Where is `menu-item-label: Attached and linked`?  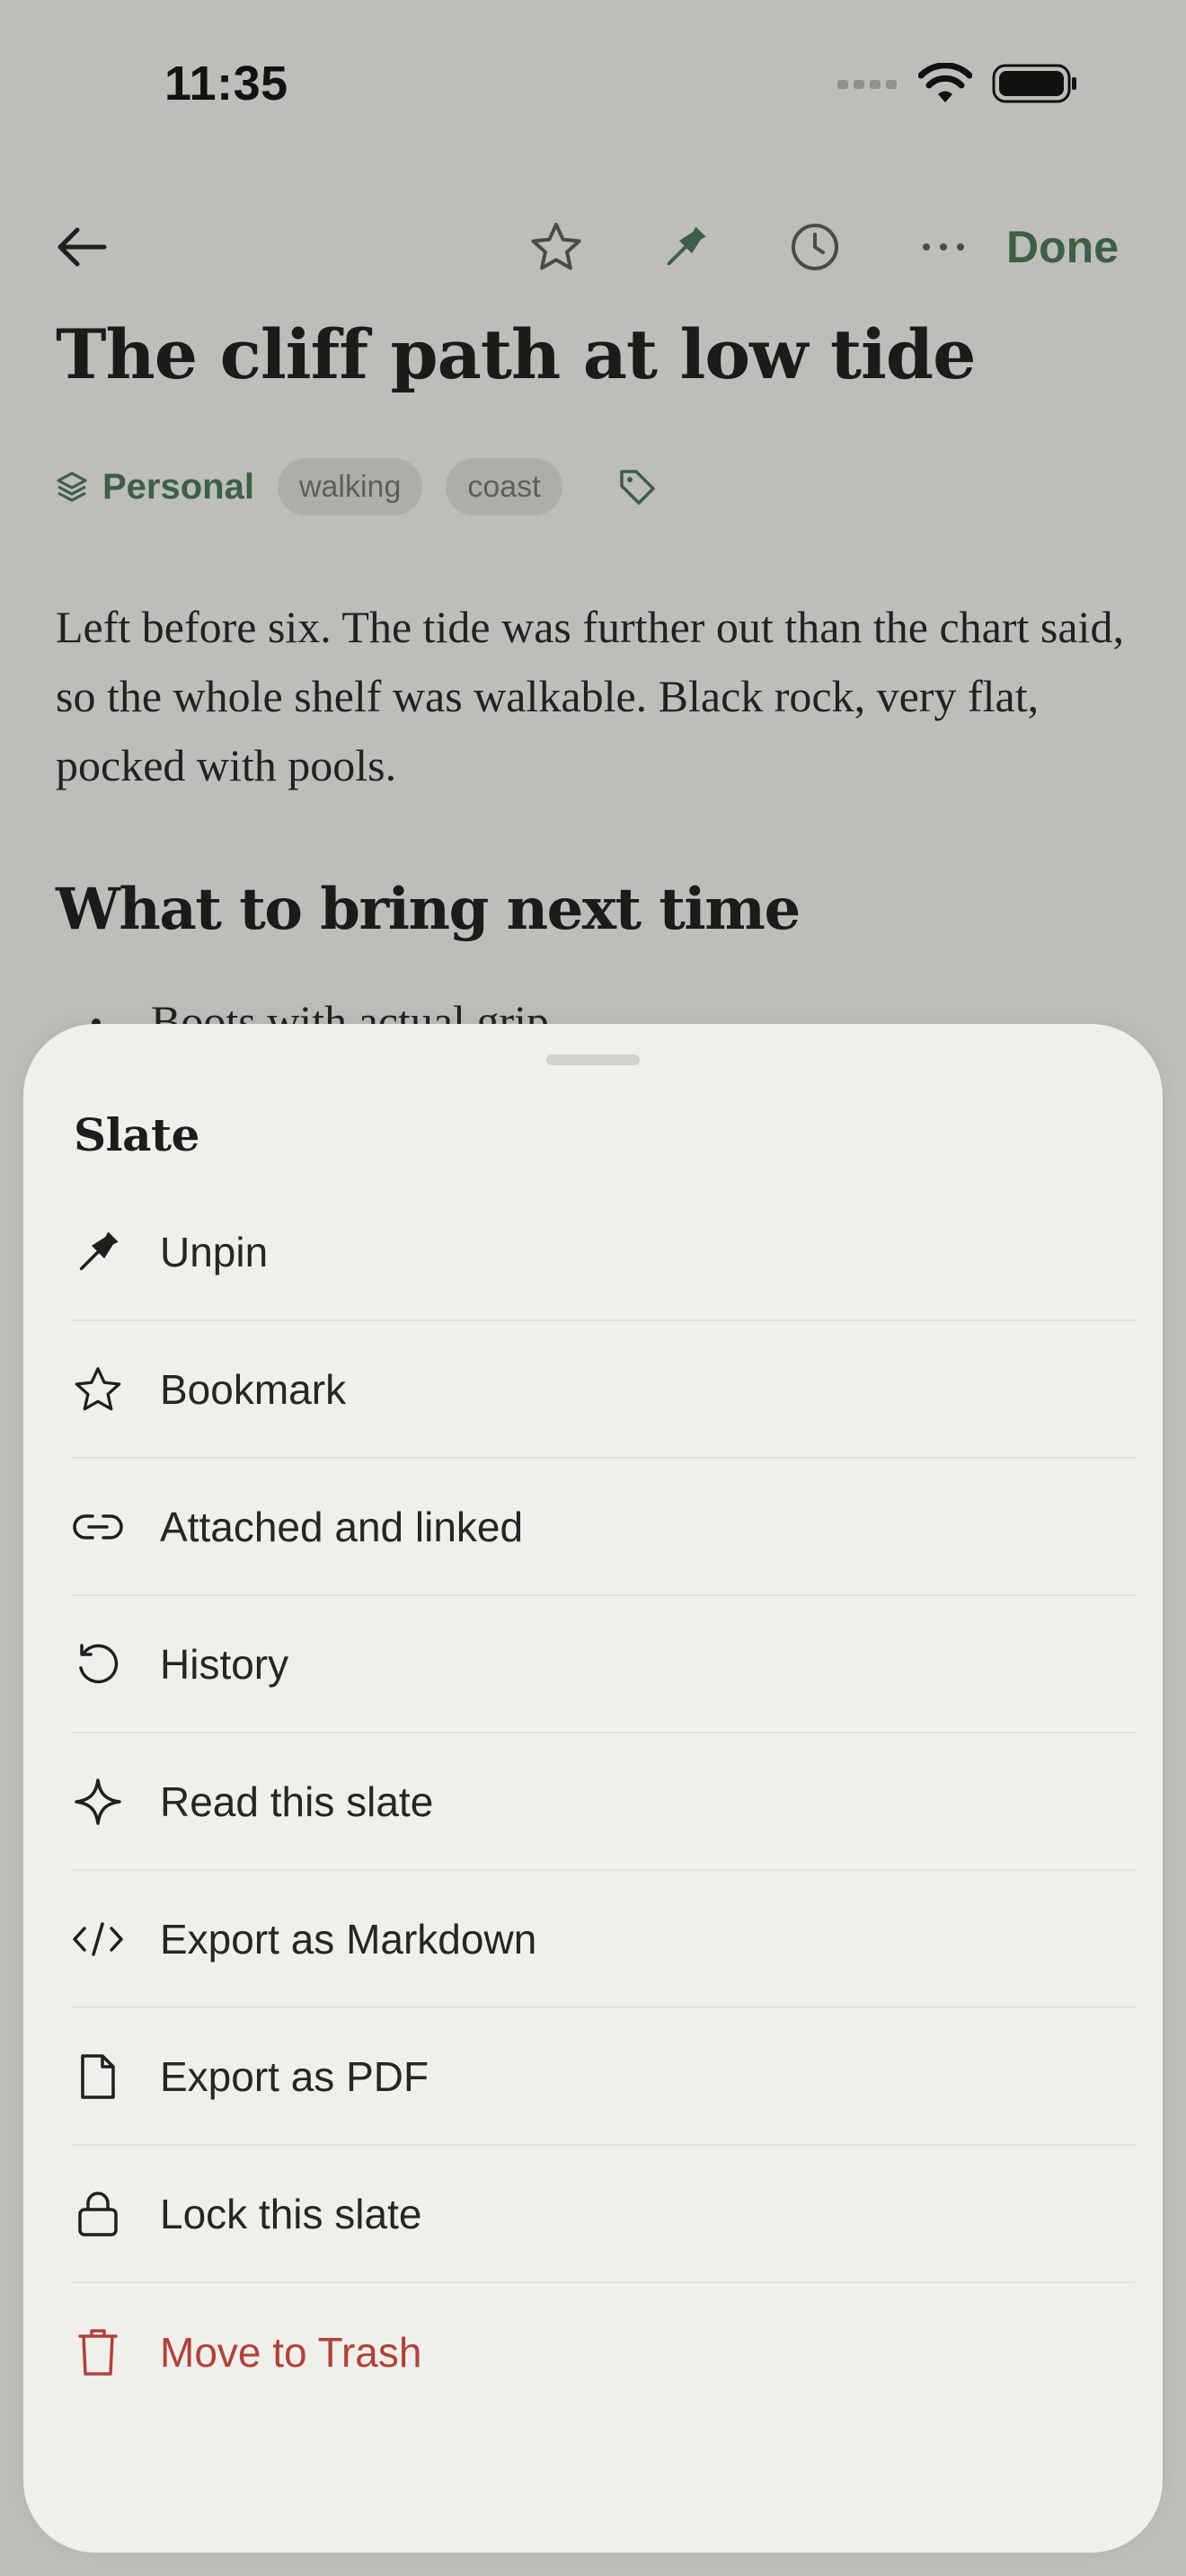
menu-item-label: Attached and linked is located at coordinates (342, 1526).